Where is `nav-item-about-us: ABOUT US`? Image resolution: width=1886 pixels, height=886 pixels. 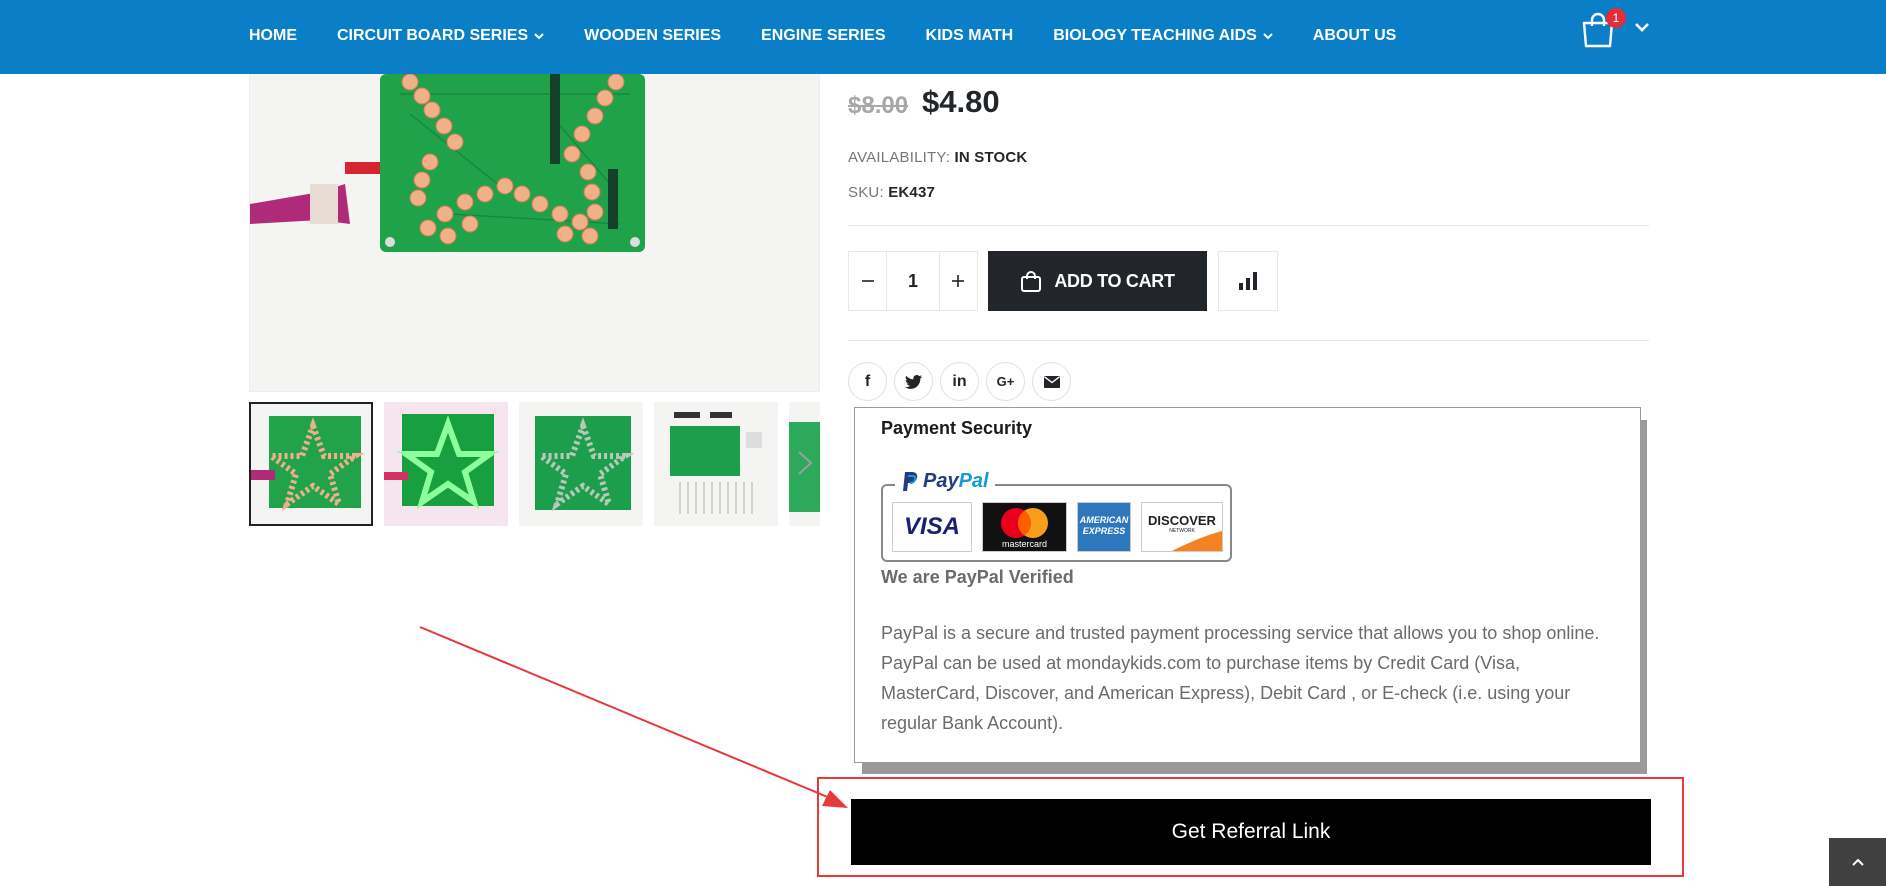 nav-item-about-us: ABOUT US is located at coordinates (1355, 36).